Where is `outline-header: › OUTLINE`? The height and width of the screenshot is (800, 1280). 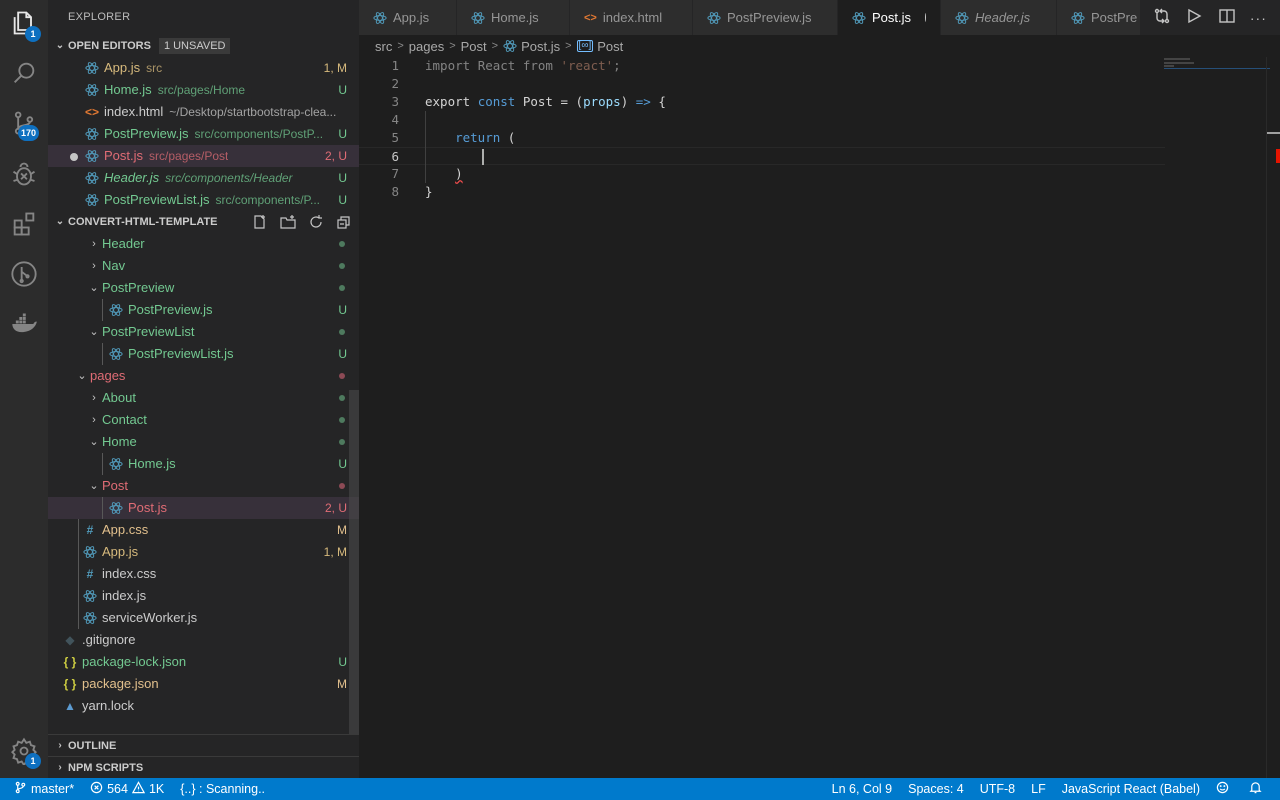 outline-header: › OUTLINE is located at coordinates (203, 745).